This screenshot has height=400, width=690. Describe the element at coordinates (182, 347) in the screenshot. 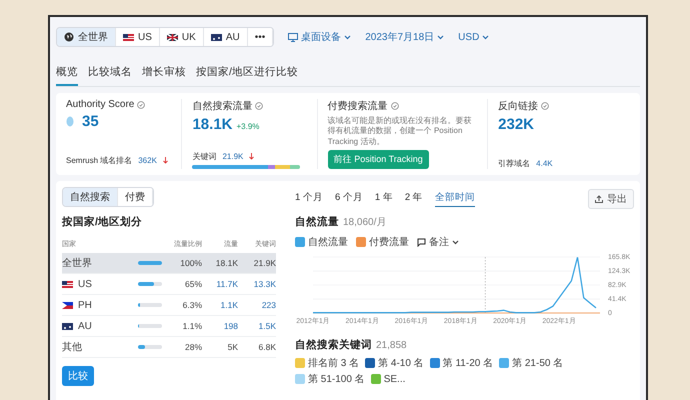

I see `table-cell: 28%` at that location.